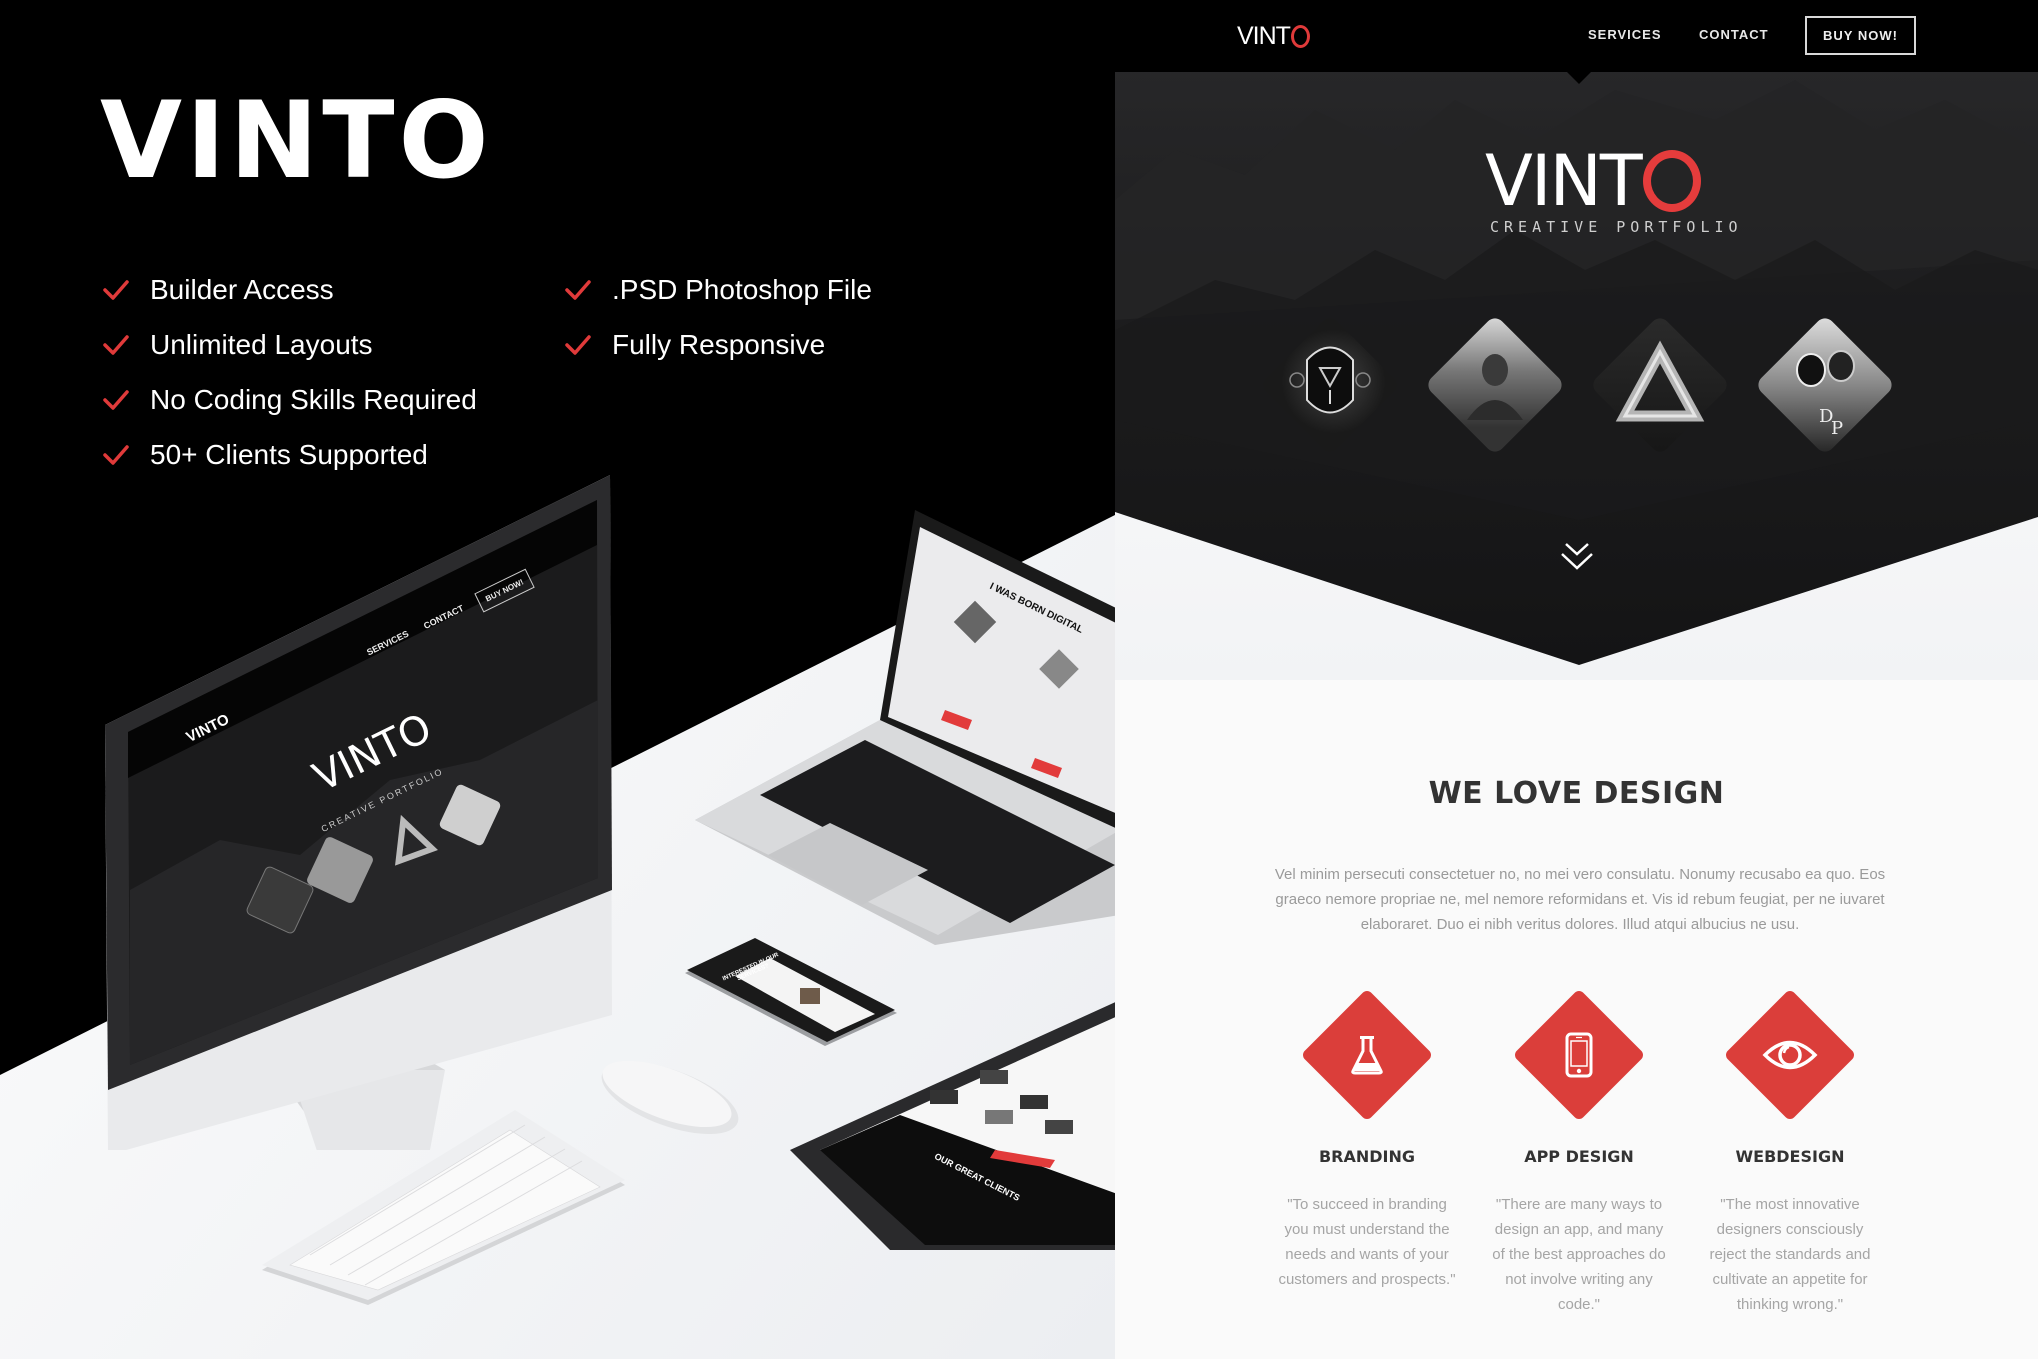 The height and width of the screenshot is (1359, 2038). What do you see at coordinates (313, 399) in the screenshot?
I see `feature-label: No Coding Skills Required` at bounding box center [313, 399].